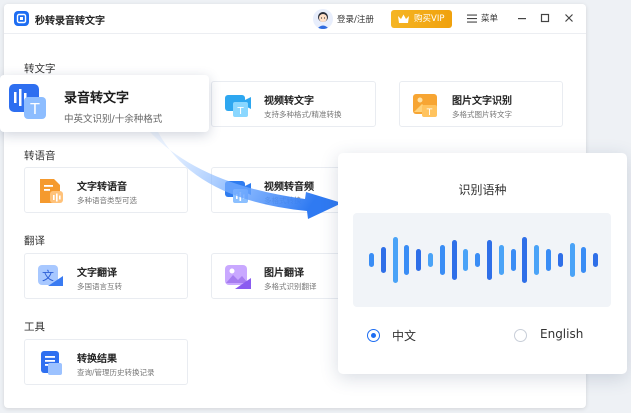  What do you see at coordinates (482, 114) in the screenshot?
I see `image-ocr-desc: 多格式图片转文字` at bounding box center [482, 114].